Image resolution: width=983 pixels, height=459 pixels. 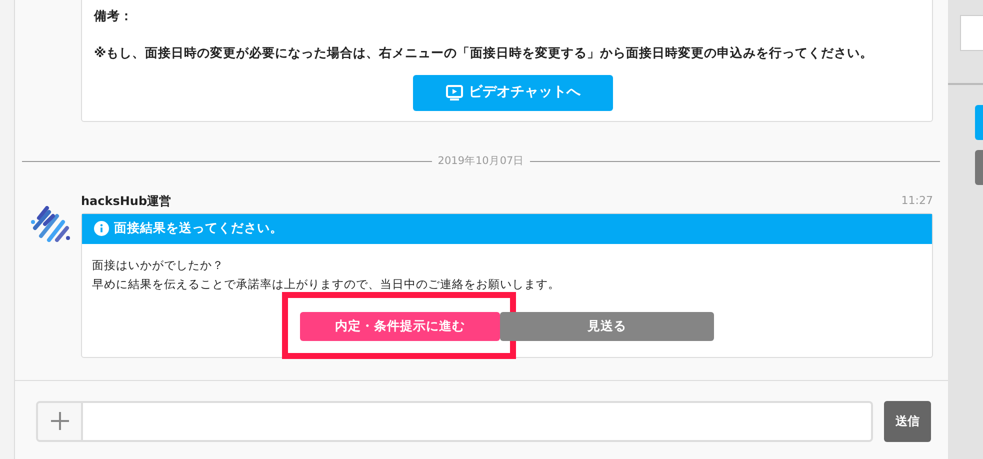 What do you see at coordinates (513, 92) in the screenshot?
I see `video-chat-button: ビデオチャットへ` at bounding box center [513, 92].